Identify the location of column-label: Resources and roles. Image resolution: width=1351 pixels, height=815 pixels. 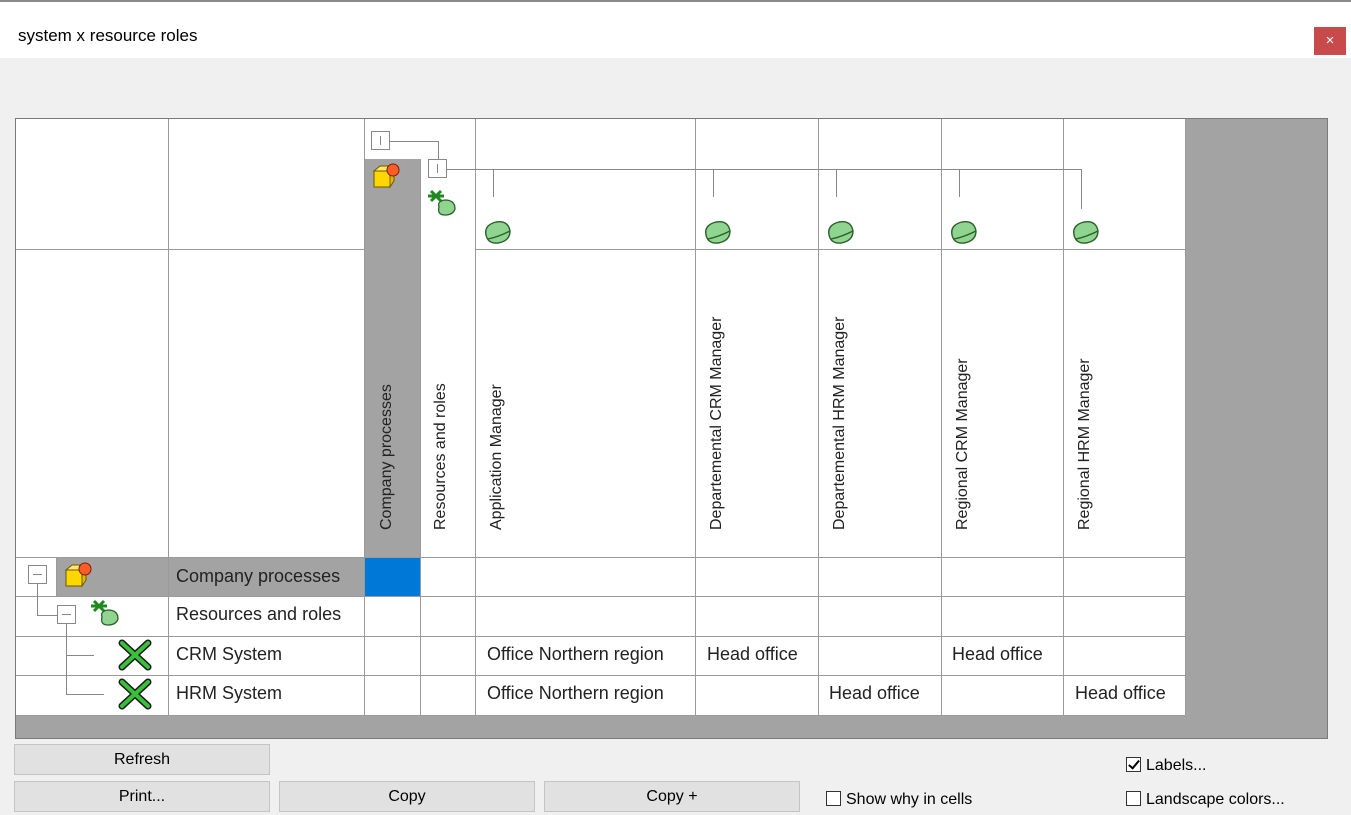
(441, 456).